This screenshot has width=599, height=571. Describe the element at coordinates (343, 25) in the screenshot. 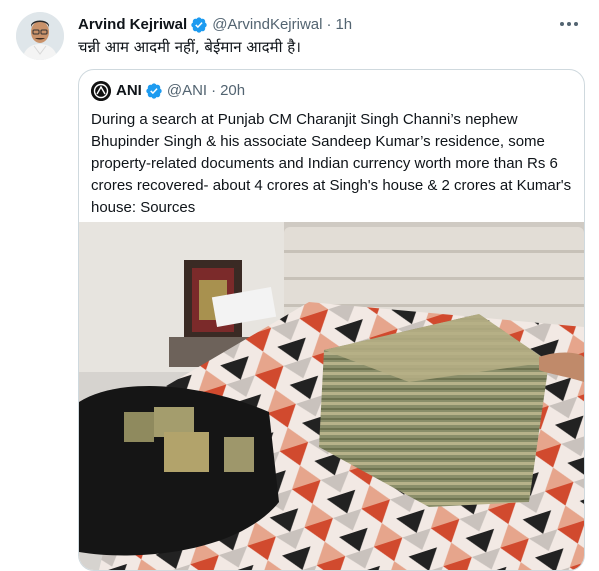

I see `tweet-timestamp: 1h` at that location.